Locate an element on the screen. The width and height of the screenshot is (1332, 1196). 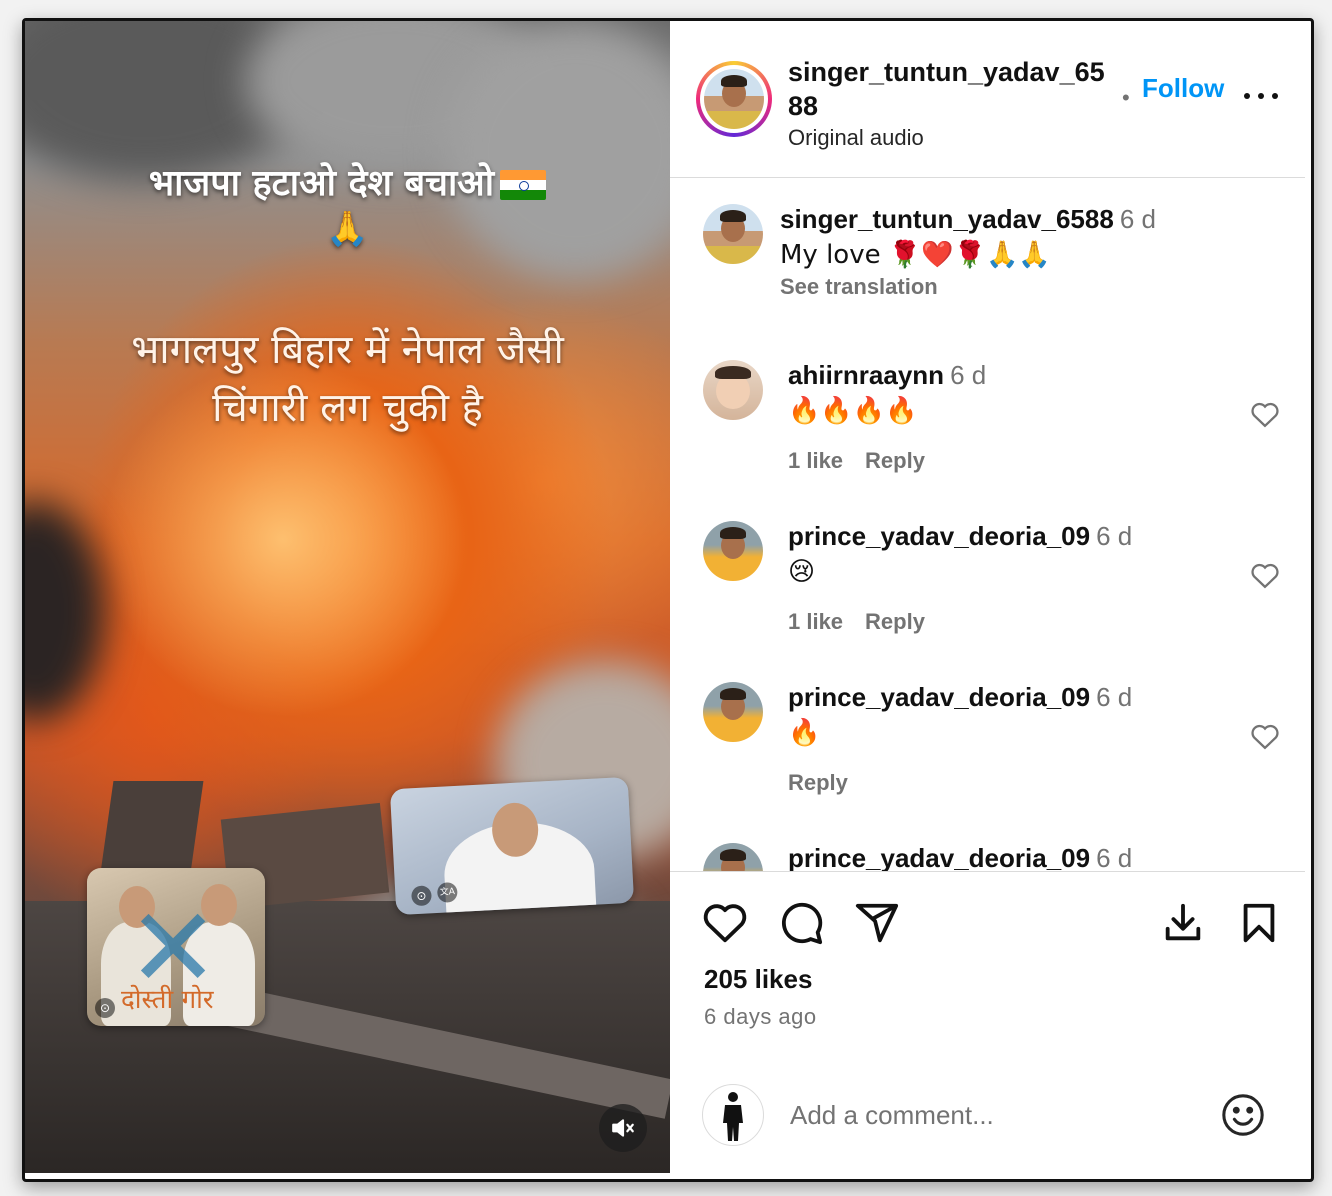
story-ring is located at coordinates (734, 99).